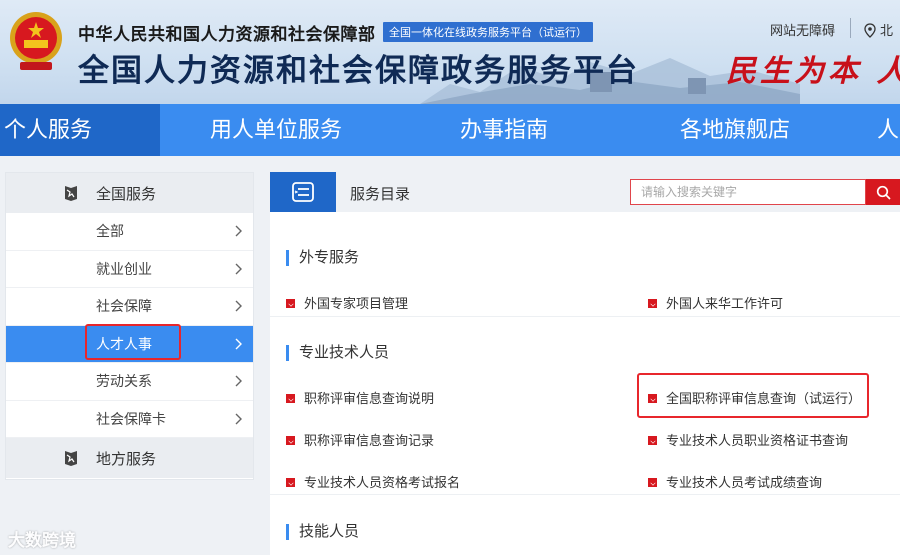 This screenshot has height=555, width=900. I want to click on catalog-header: 服务目录, so click(585, 192).